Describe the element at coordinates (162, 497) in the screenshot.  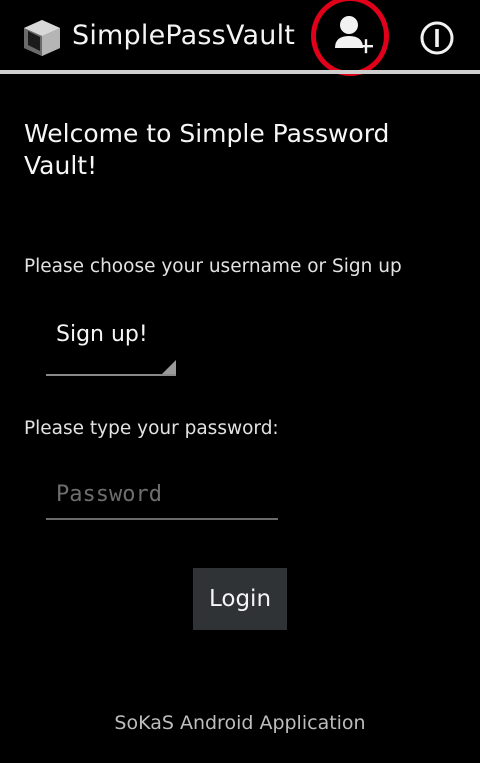
I see `password-input` at that location.